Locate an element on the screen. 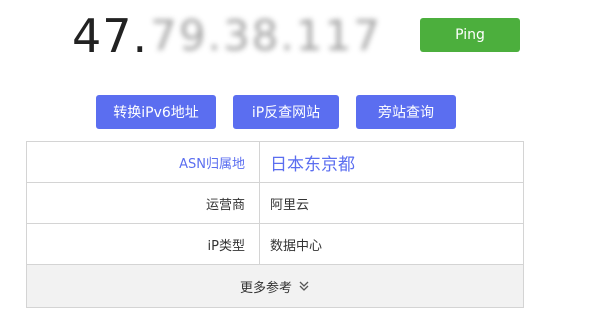 Image resolution: width=614 pixels, height=329 pixels. double-chevron-down-icon is located at coordinates (304, 286).